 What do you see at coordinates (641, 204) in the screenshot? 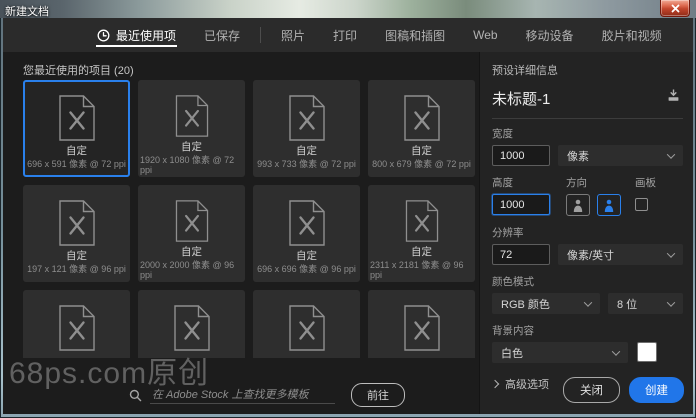
I see `artboard-checkbox` at bounding box center [641, 204].